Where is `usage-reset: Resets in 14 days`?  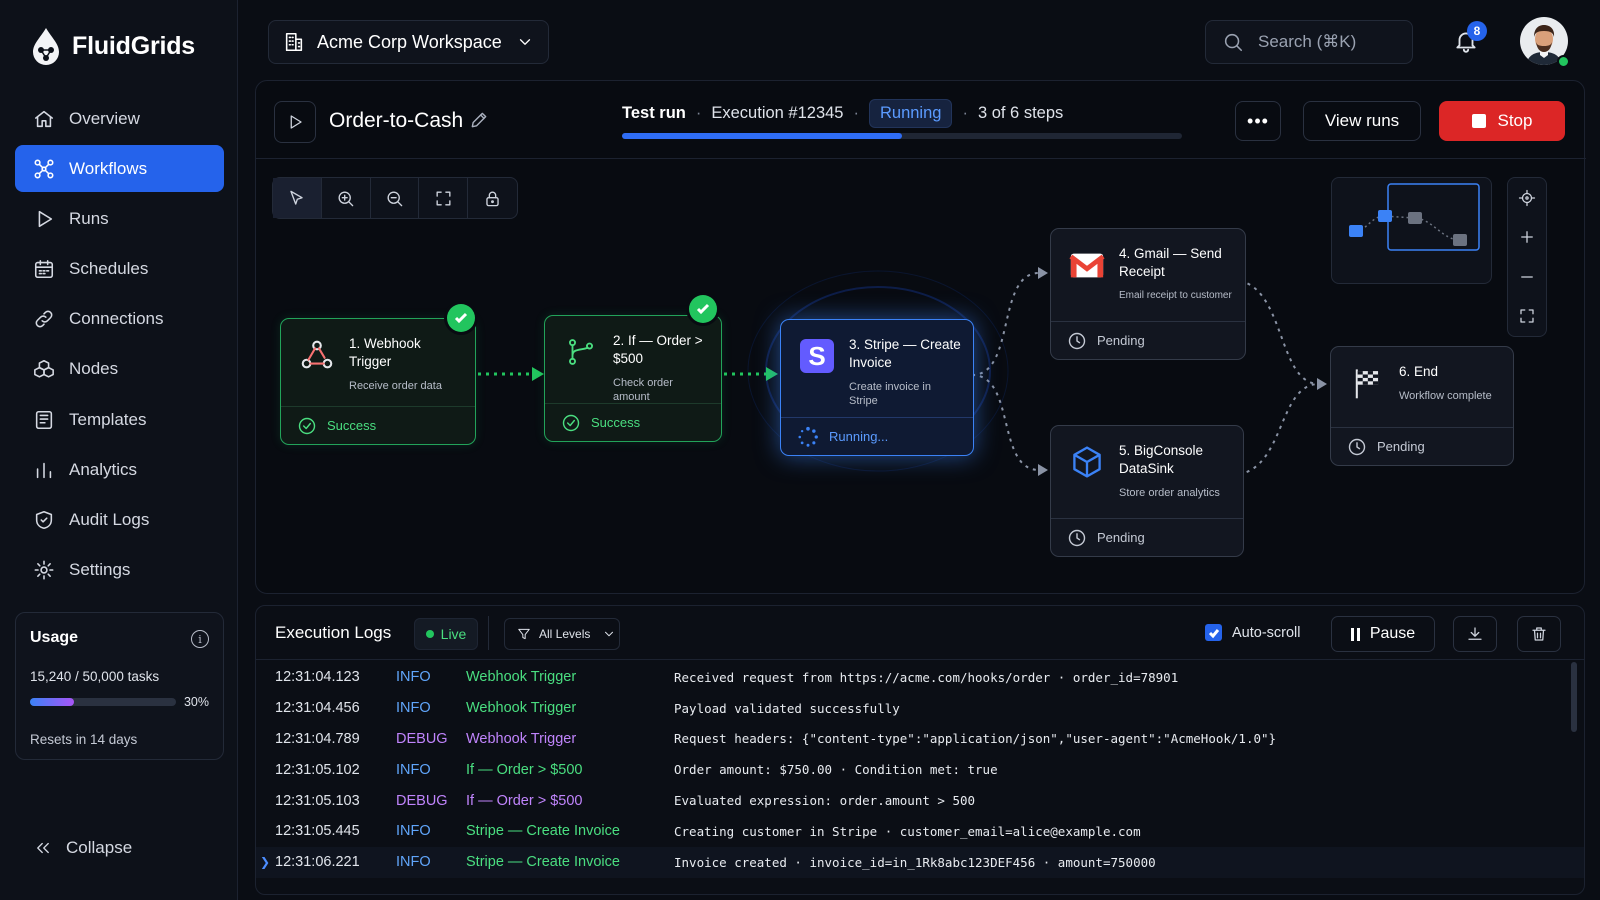 usage-reset: Resets in 14 days is located at coordinates (84, 739).